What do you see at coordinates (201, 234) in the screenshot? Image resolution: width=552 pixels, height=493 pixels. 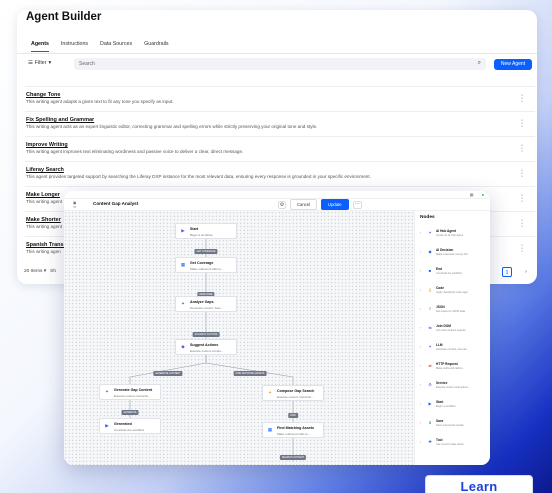 I see `node-subtitle: Begin a workflow` at bounding box center [201, 234].